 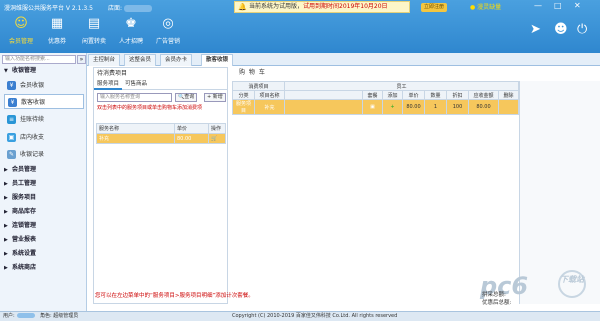 What do you see at coordinates (131, 29) in the screenshot?
I see `nav-recruit: ♚ 人才招聘` at bounding box center [131, 29].